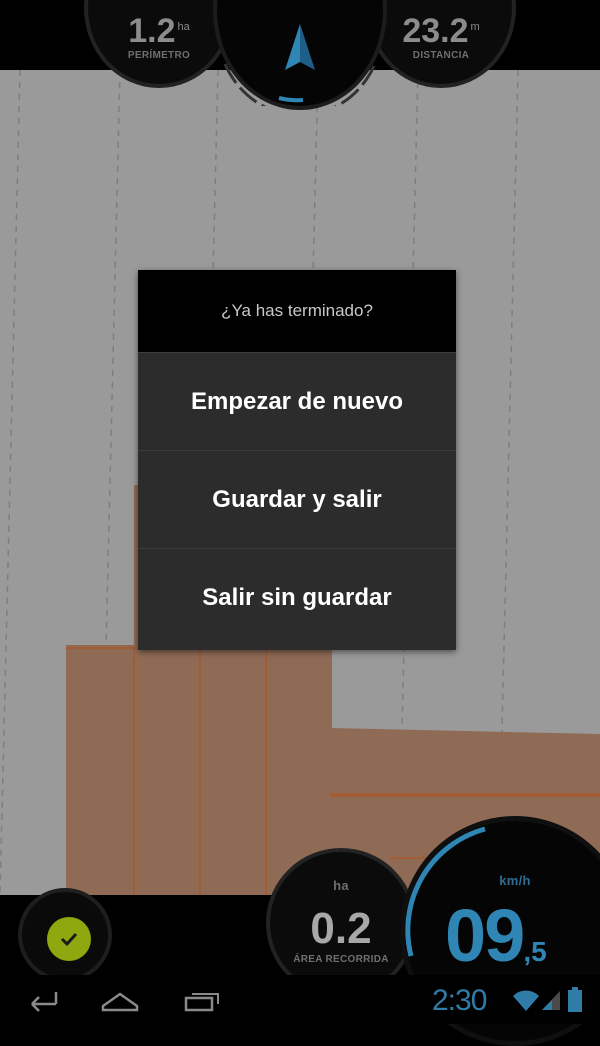  I want to click on recent-apps-icon, so click(202, 999).